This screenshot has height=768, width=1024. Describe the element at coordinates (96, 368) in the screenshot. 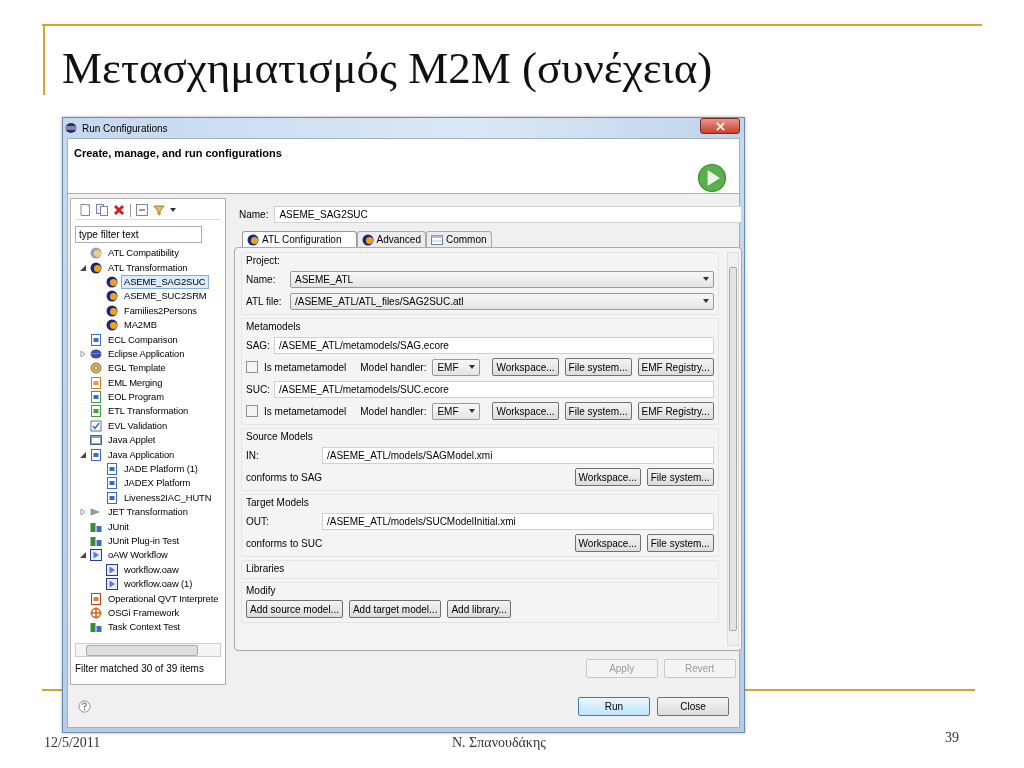

I see `gear-icon` at that location.